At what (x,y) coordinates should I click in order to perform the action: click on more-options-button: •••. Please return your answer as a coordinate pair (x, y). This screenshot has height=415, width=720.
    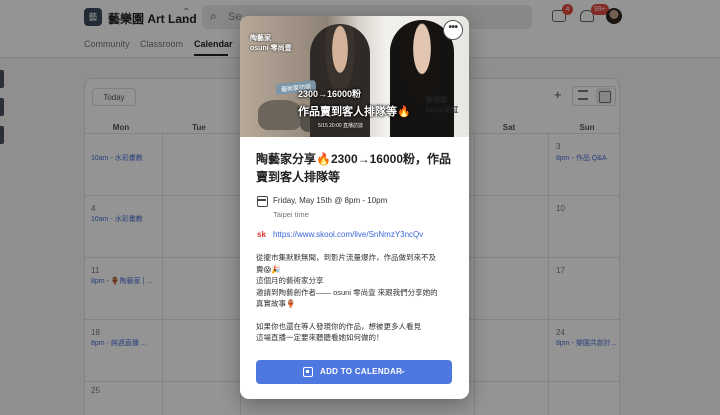
    Looking at the image, I should click on (453, 30).